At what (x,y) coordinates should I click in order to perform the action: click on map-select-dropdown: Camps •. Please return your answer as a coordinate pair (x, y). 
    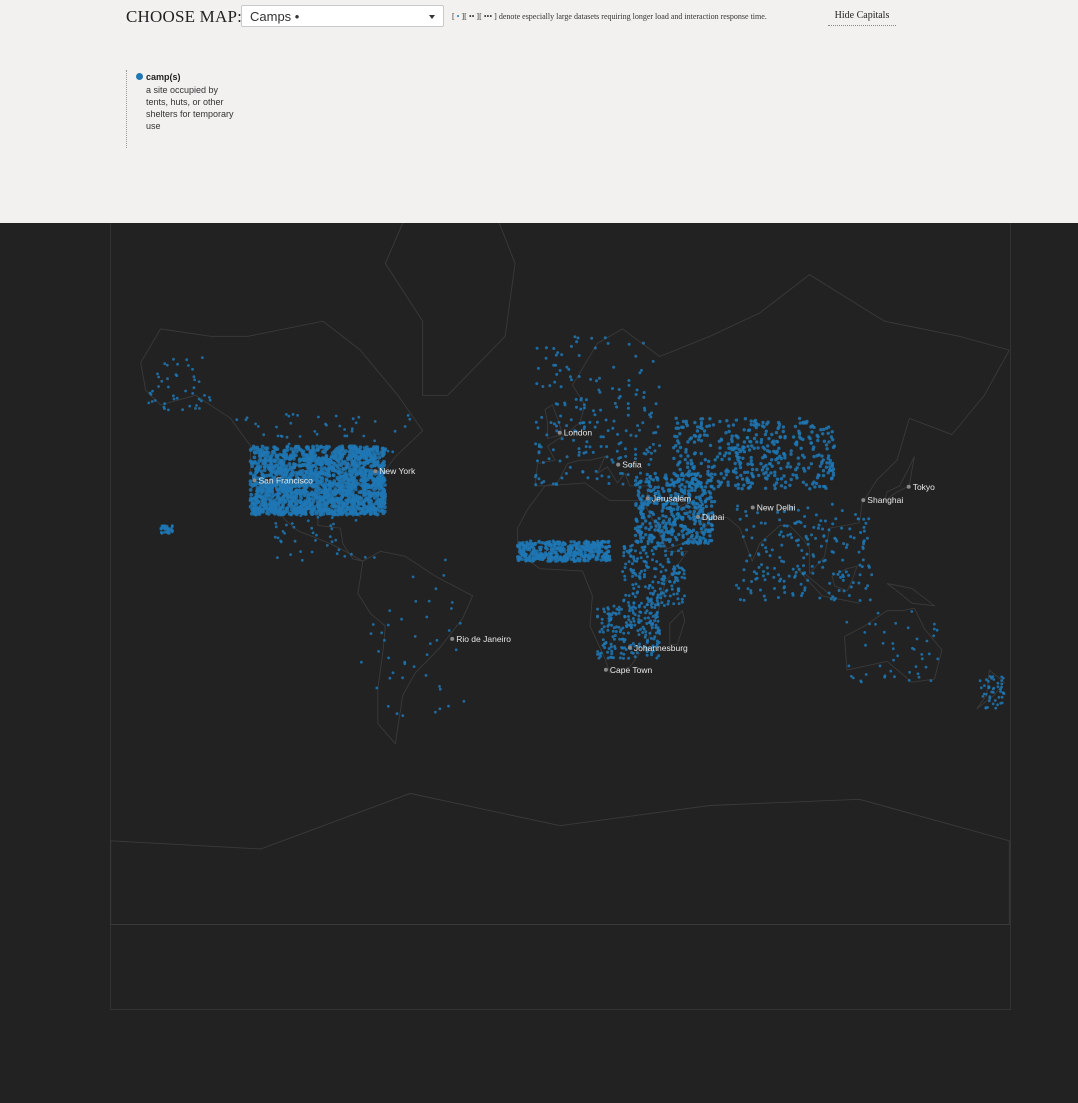
    Looking at the image, I should click on (342, 16).